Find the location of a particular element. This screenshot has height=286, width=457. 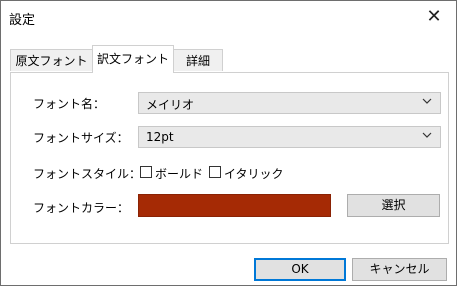

choose-color-button: 選択 is located at coordinates (393, 205).